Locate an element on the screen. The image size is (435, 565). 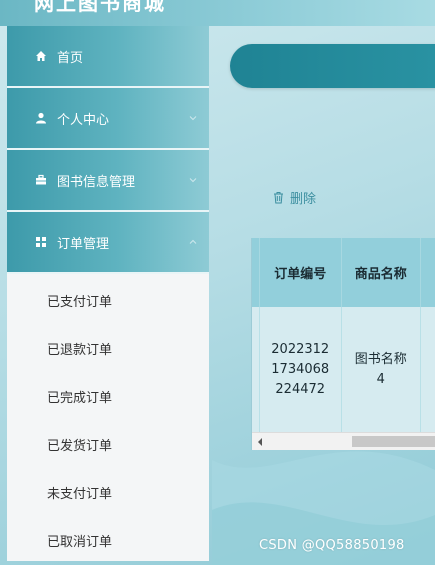
order-no-line: 1734068 is located at coordinates (300, 369).